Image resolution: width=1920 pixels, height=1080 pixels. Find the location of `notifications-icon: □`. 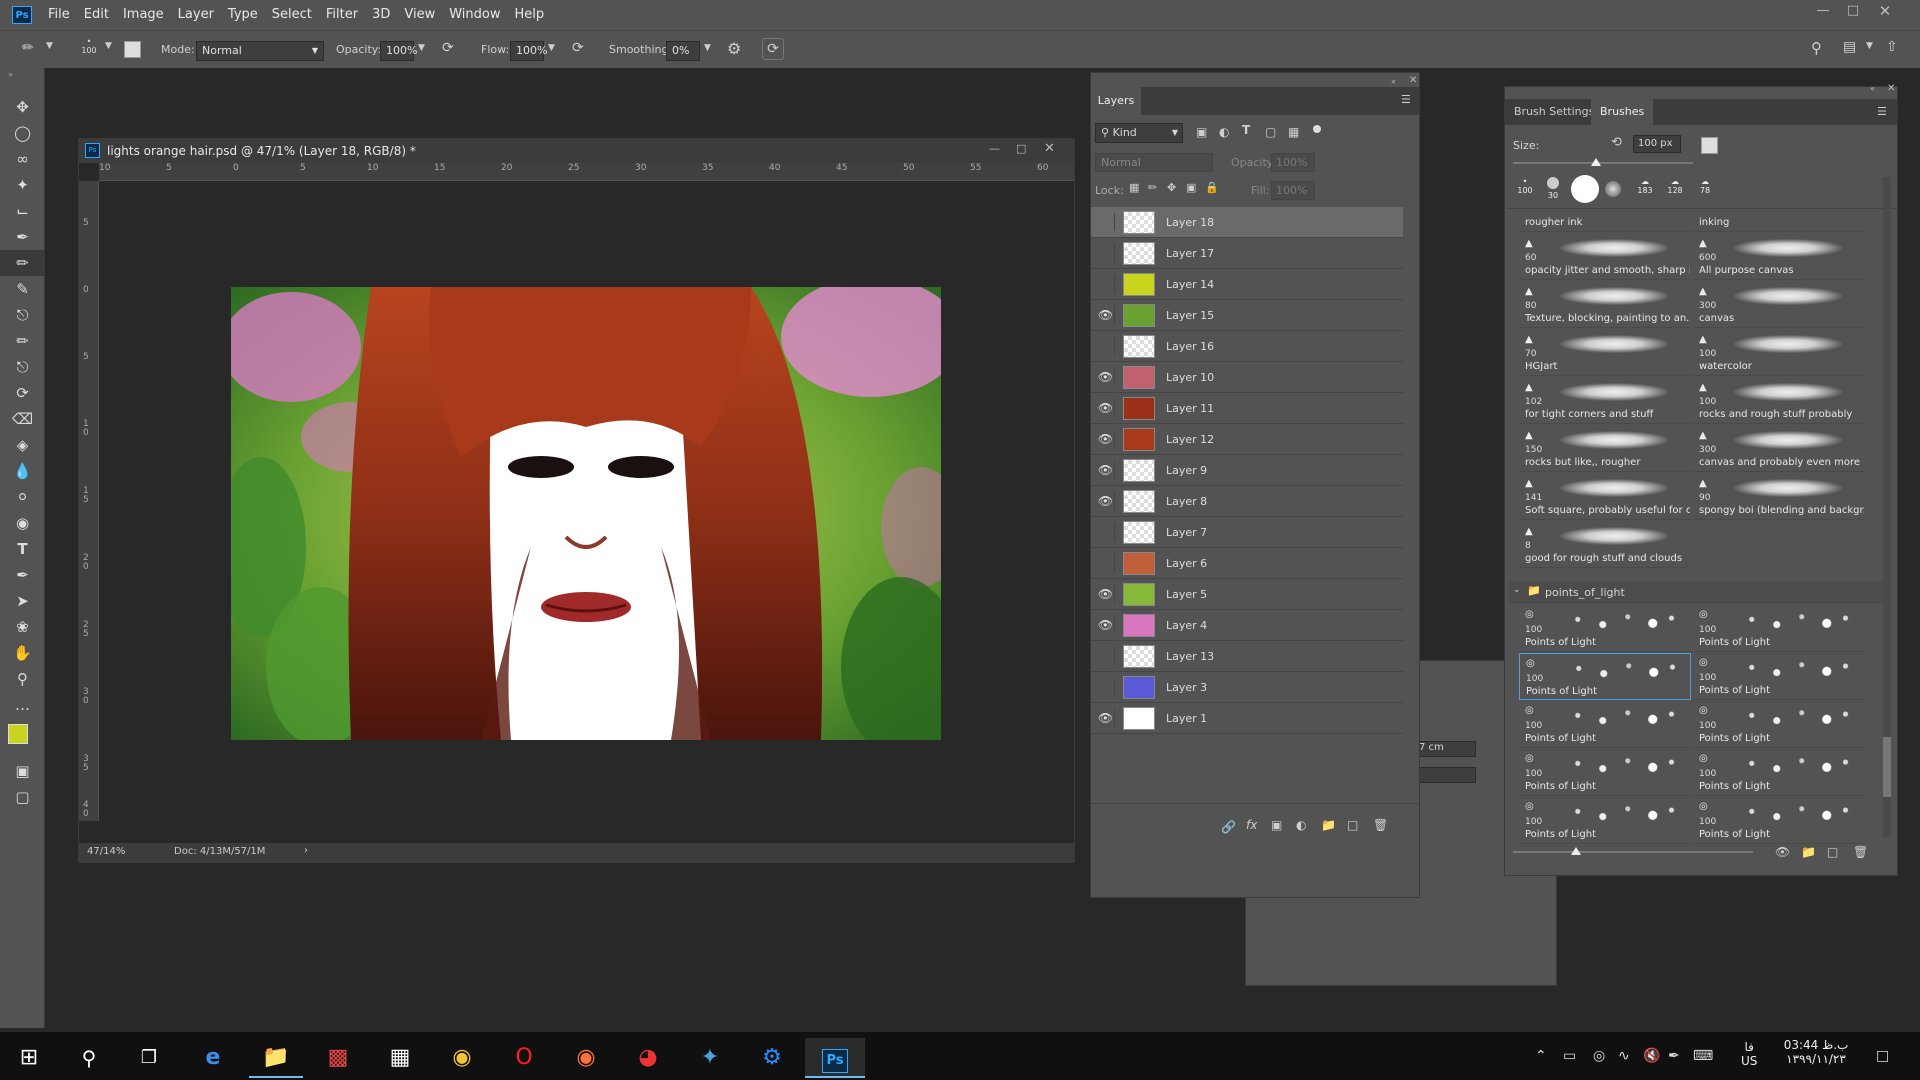

notifications-icon: □ is located at coordinates (1882, 1056).